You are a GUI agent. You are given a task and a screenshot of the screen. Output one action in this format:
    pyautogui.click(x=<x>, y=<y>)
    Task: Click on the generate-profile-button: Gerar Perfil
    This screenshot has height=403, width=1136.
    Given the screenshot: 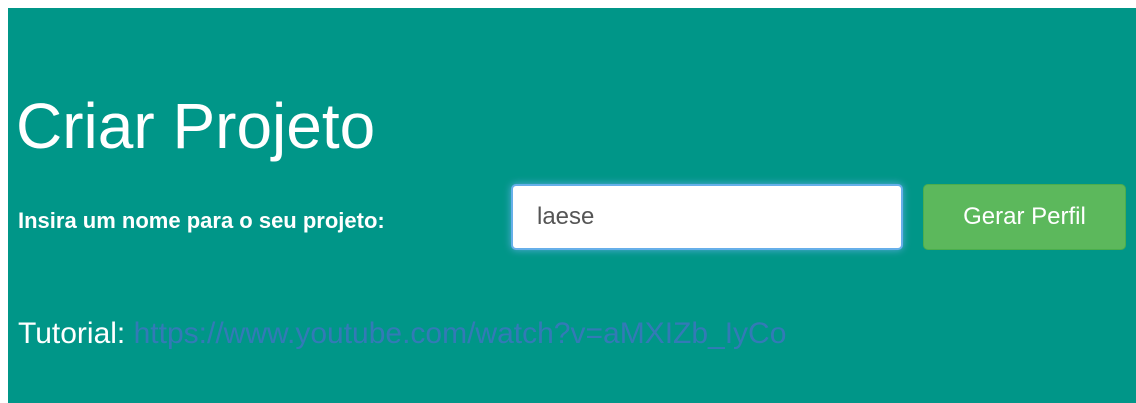 What is the action you would take?
    pyautogui.click(x=1024, y=217)
    